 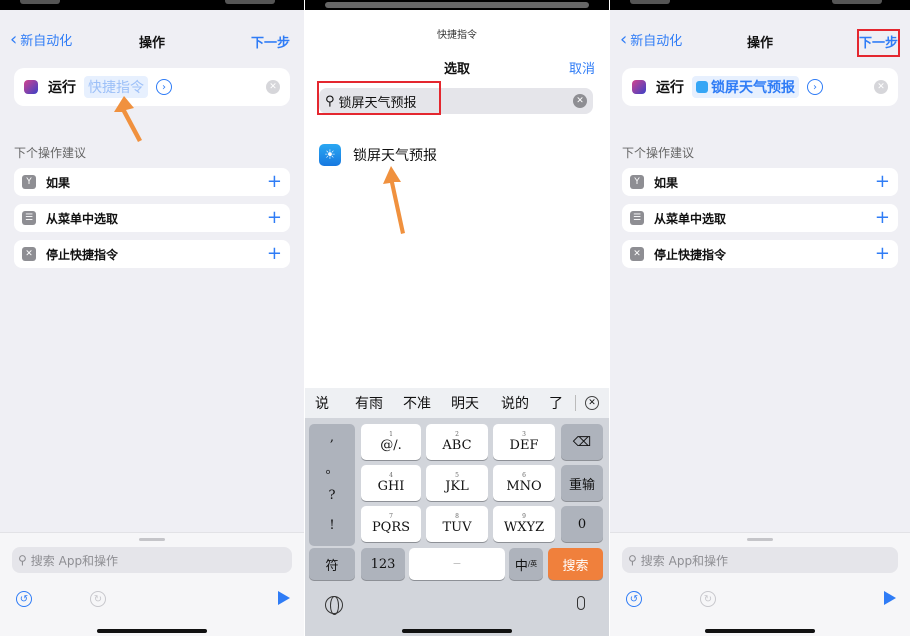 I want to click on sheet-caption: 快捷指令, so click(x=457, y=35).